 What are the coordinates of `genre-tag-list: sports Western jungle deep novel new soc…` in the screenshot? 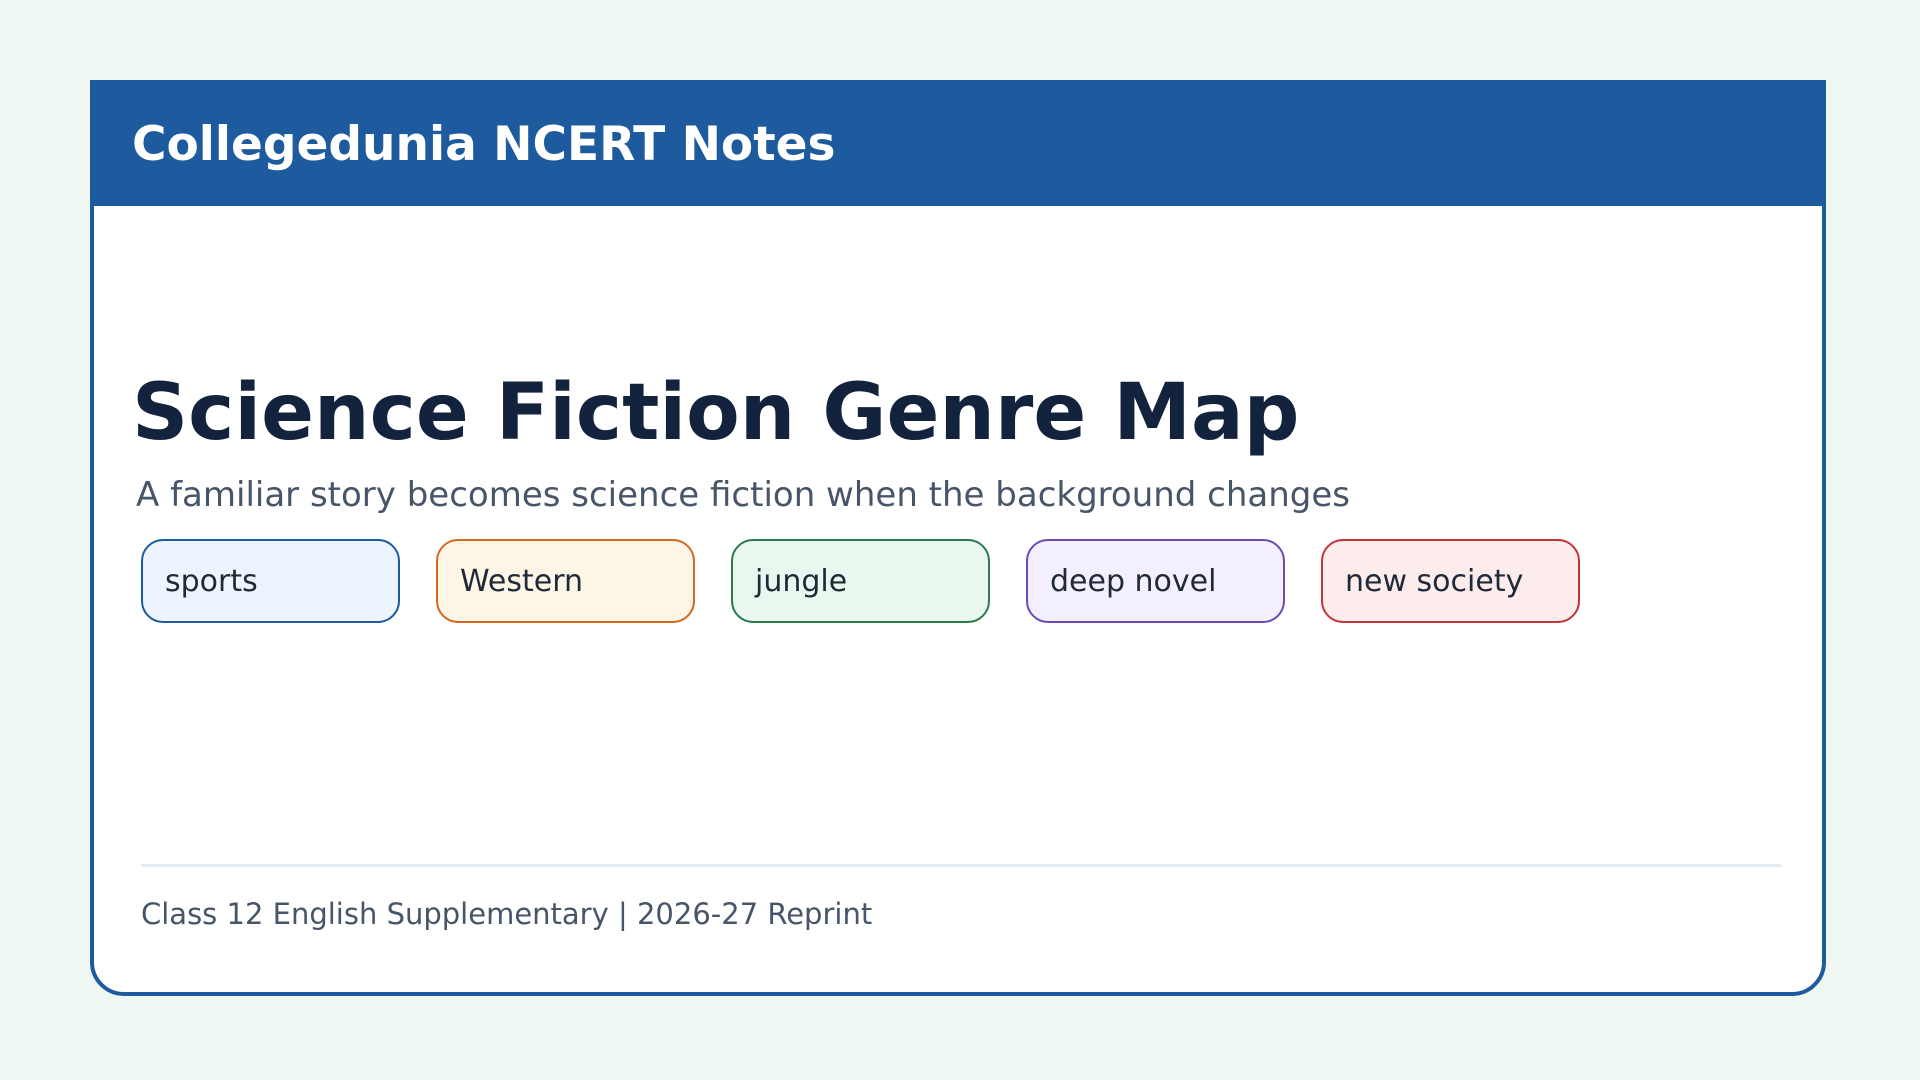 It's located at (891, 582).